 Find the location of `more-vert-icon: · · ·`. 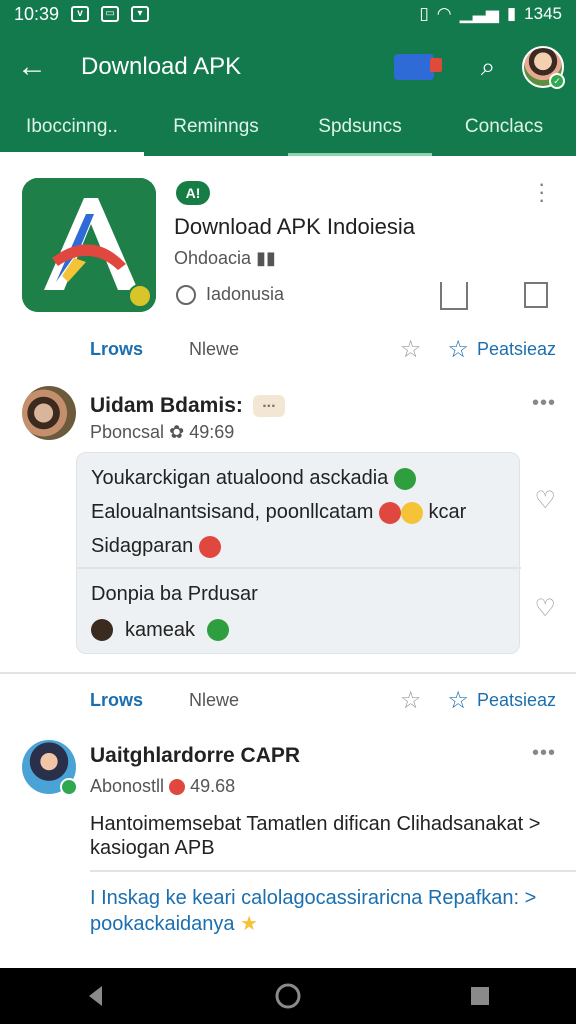

more-vert-icon: · · · is located at coordinates (542, 192).